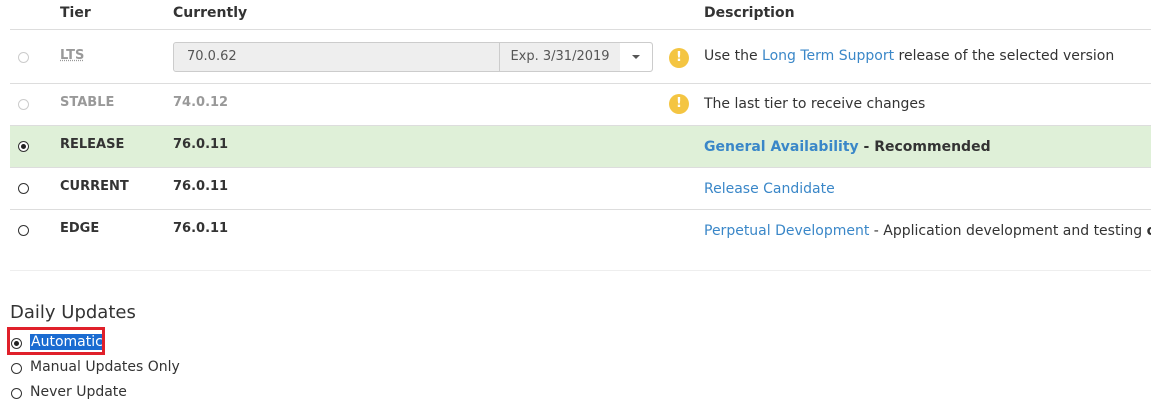 Image resolution: width=1151 pixels, height=414 pixels. What do you see at coordinates (16, 393) in the screenshot?
I see `daily-radio-never` at bounding box center [16, 393].